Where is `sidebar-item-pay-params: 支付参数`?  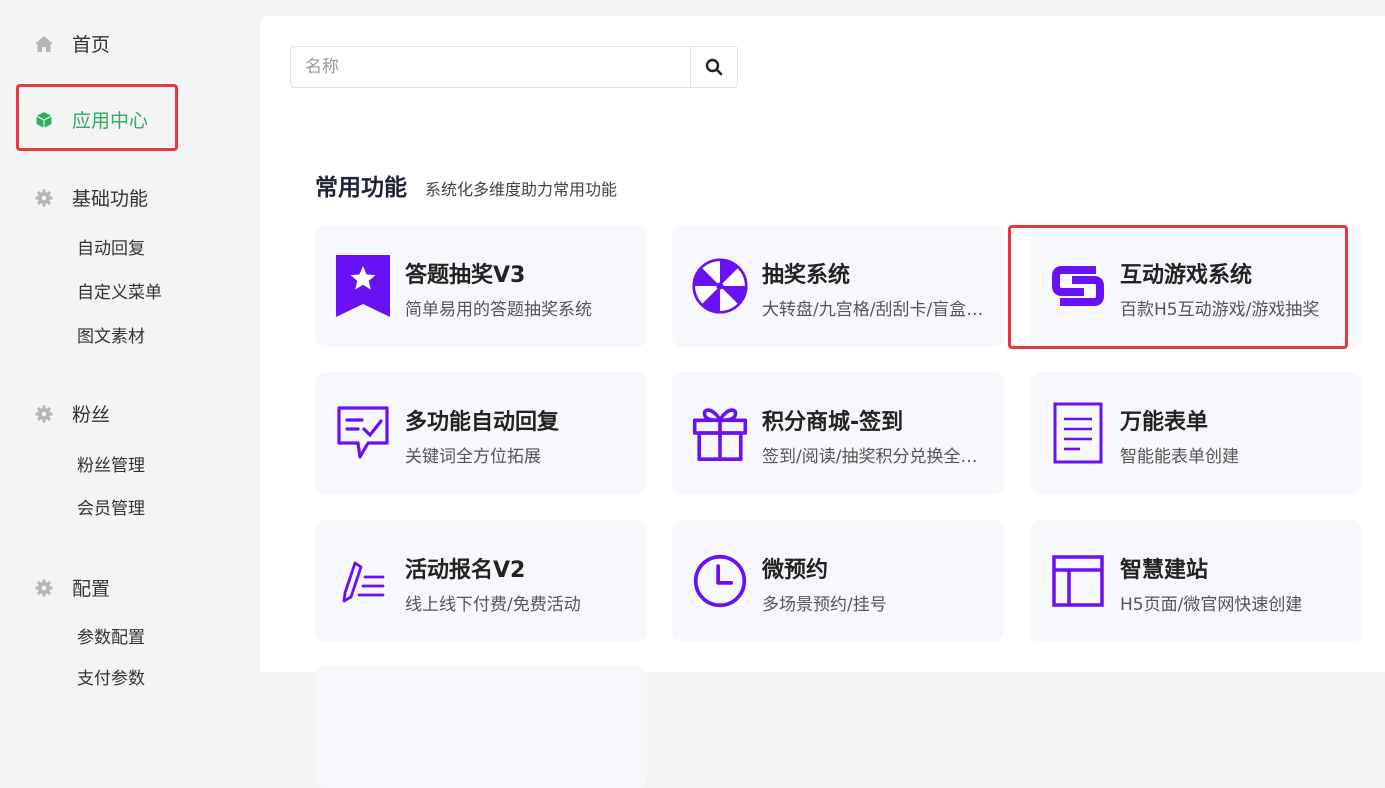 sidebar-item-pay-params: 支付参数 is located at coordinates (111, 676).